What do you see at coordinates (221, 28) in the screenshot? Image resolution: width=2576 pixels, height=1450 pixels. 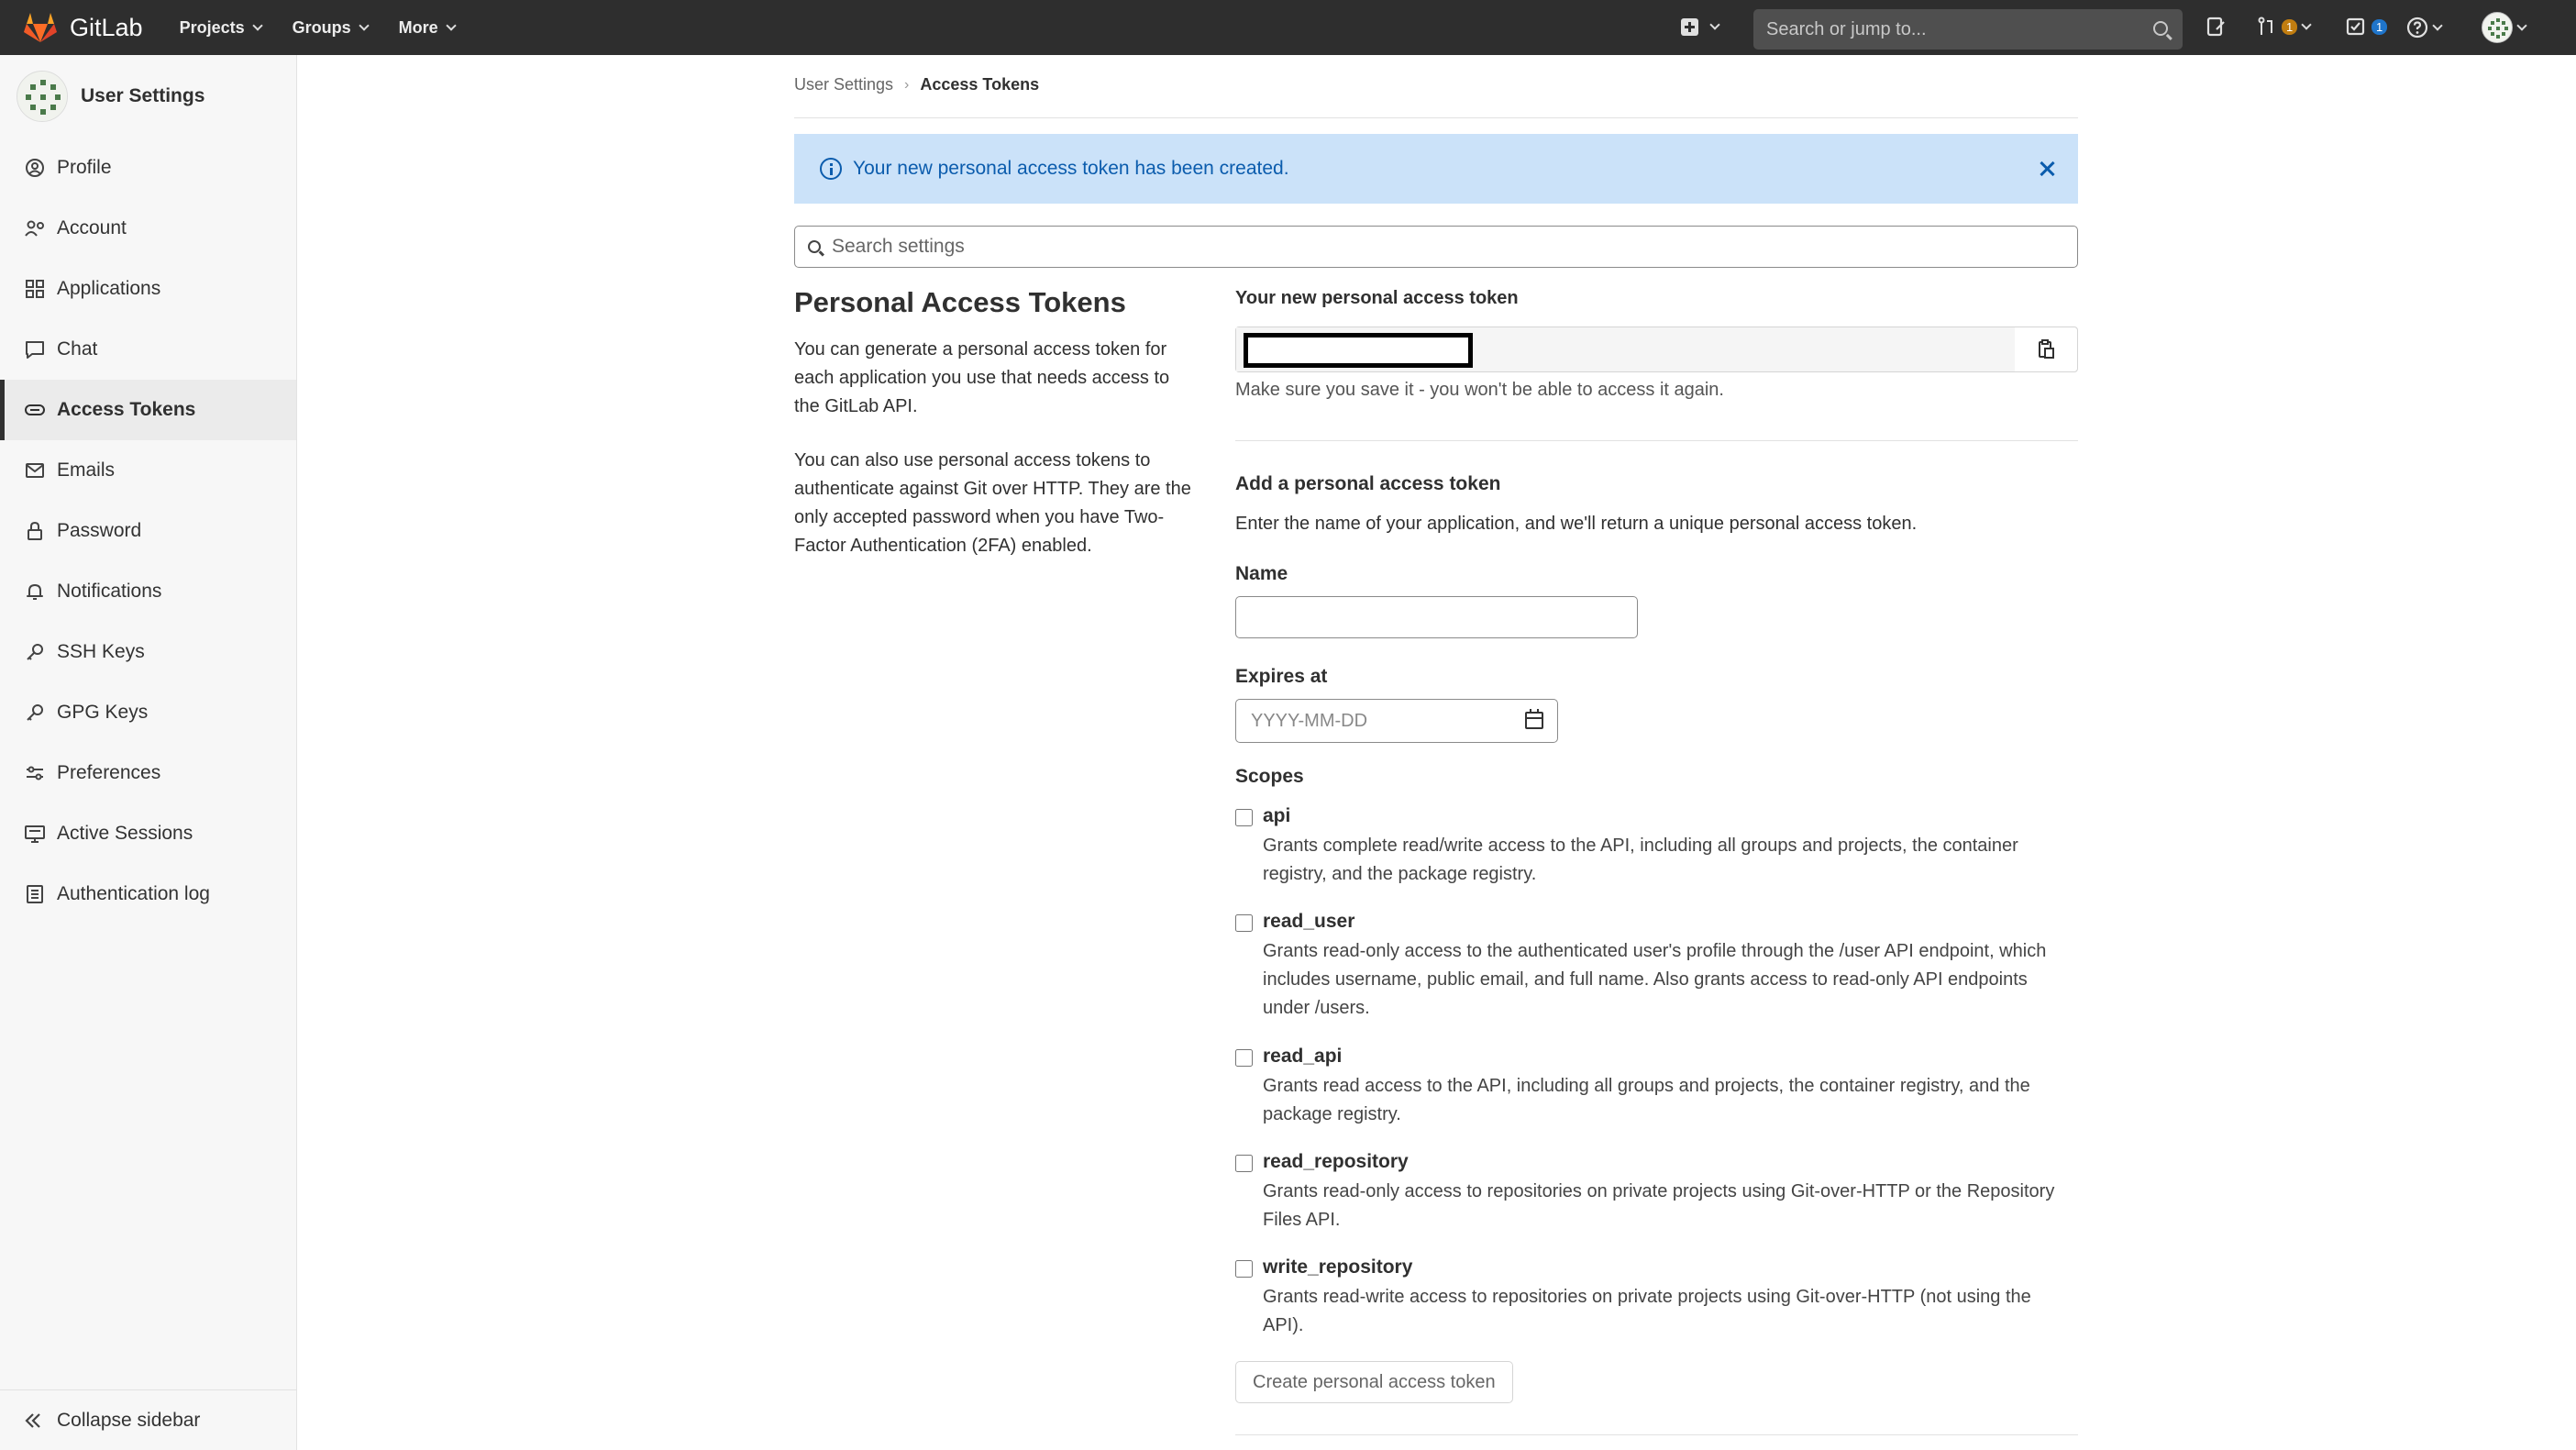 I see `nav-projects: Projects` at bounding box center [221, 28].